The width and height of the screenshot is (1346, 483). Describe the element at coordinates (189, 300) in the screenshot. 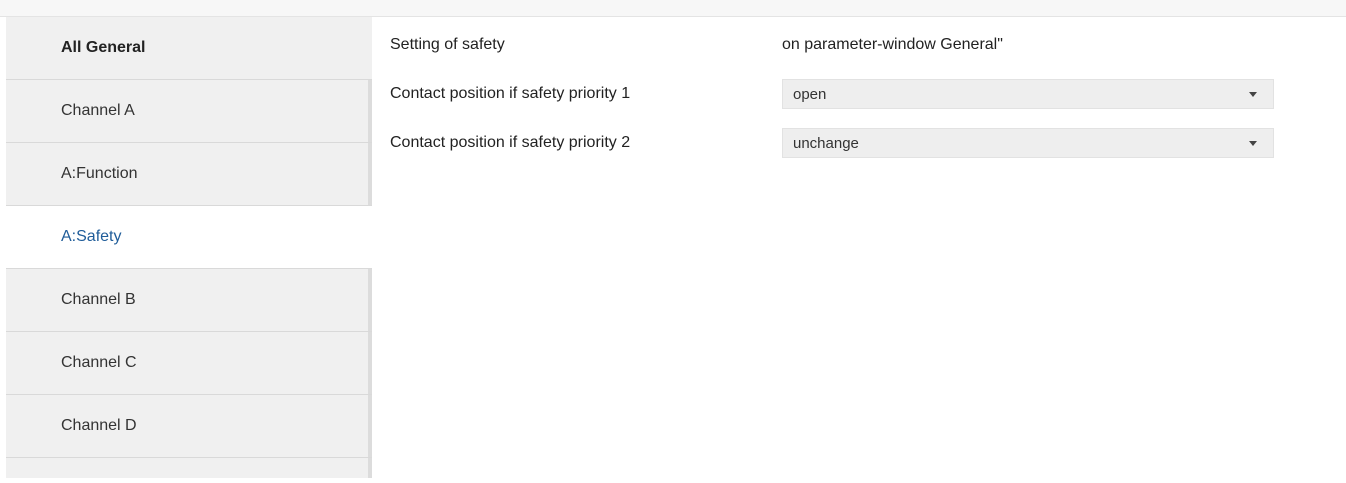

I see `sidebar-item-channel-b: Channel B` at that location.